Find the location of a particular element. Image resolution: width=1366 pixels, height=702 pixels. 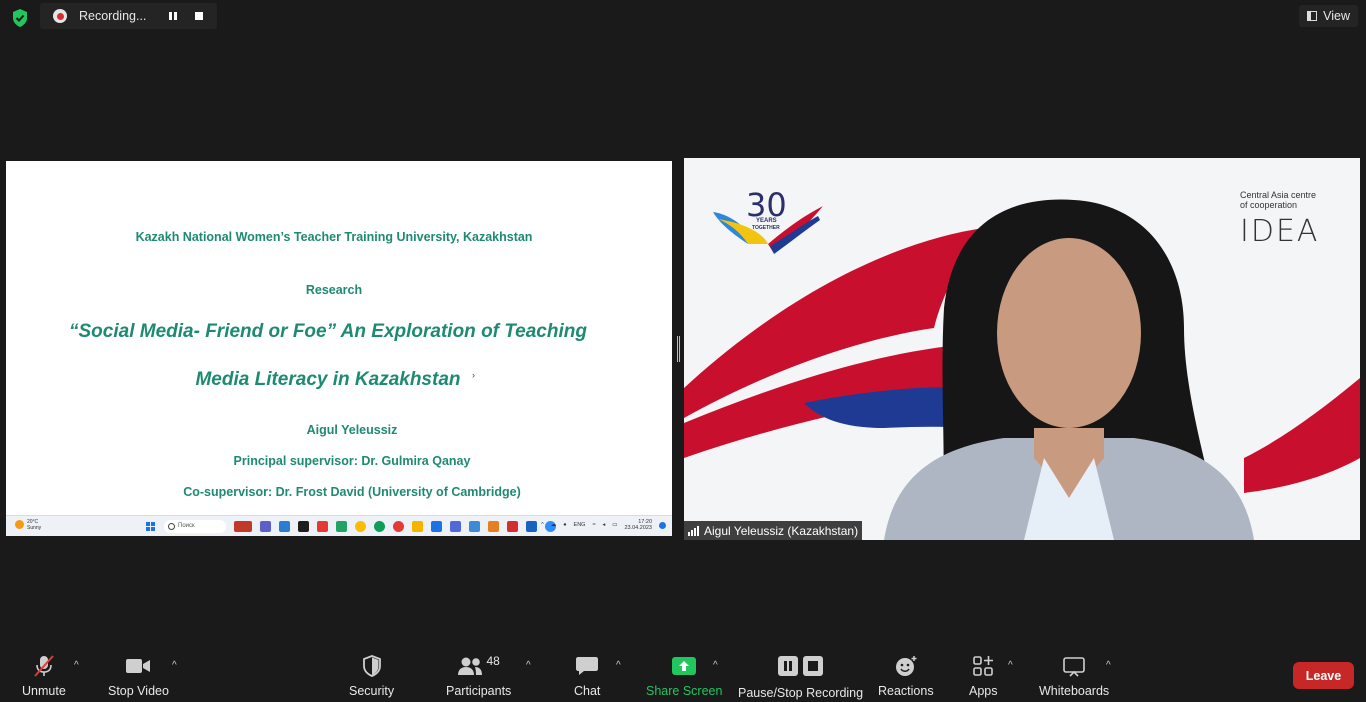

volume-icon: ◂ is located at coordinates (604, 525).